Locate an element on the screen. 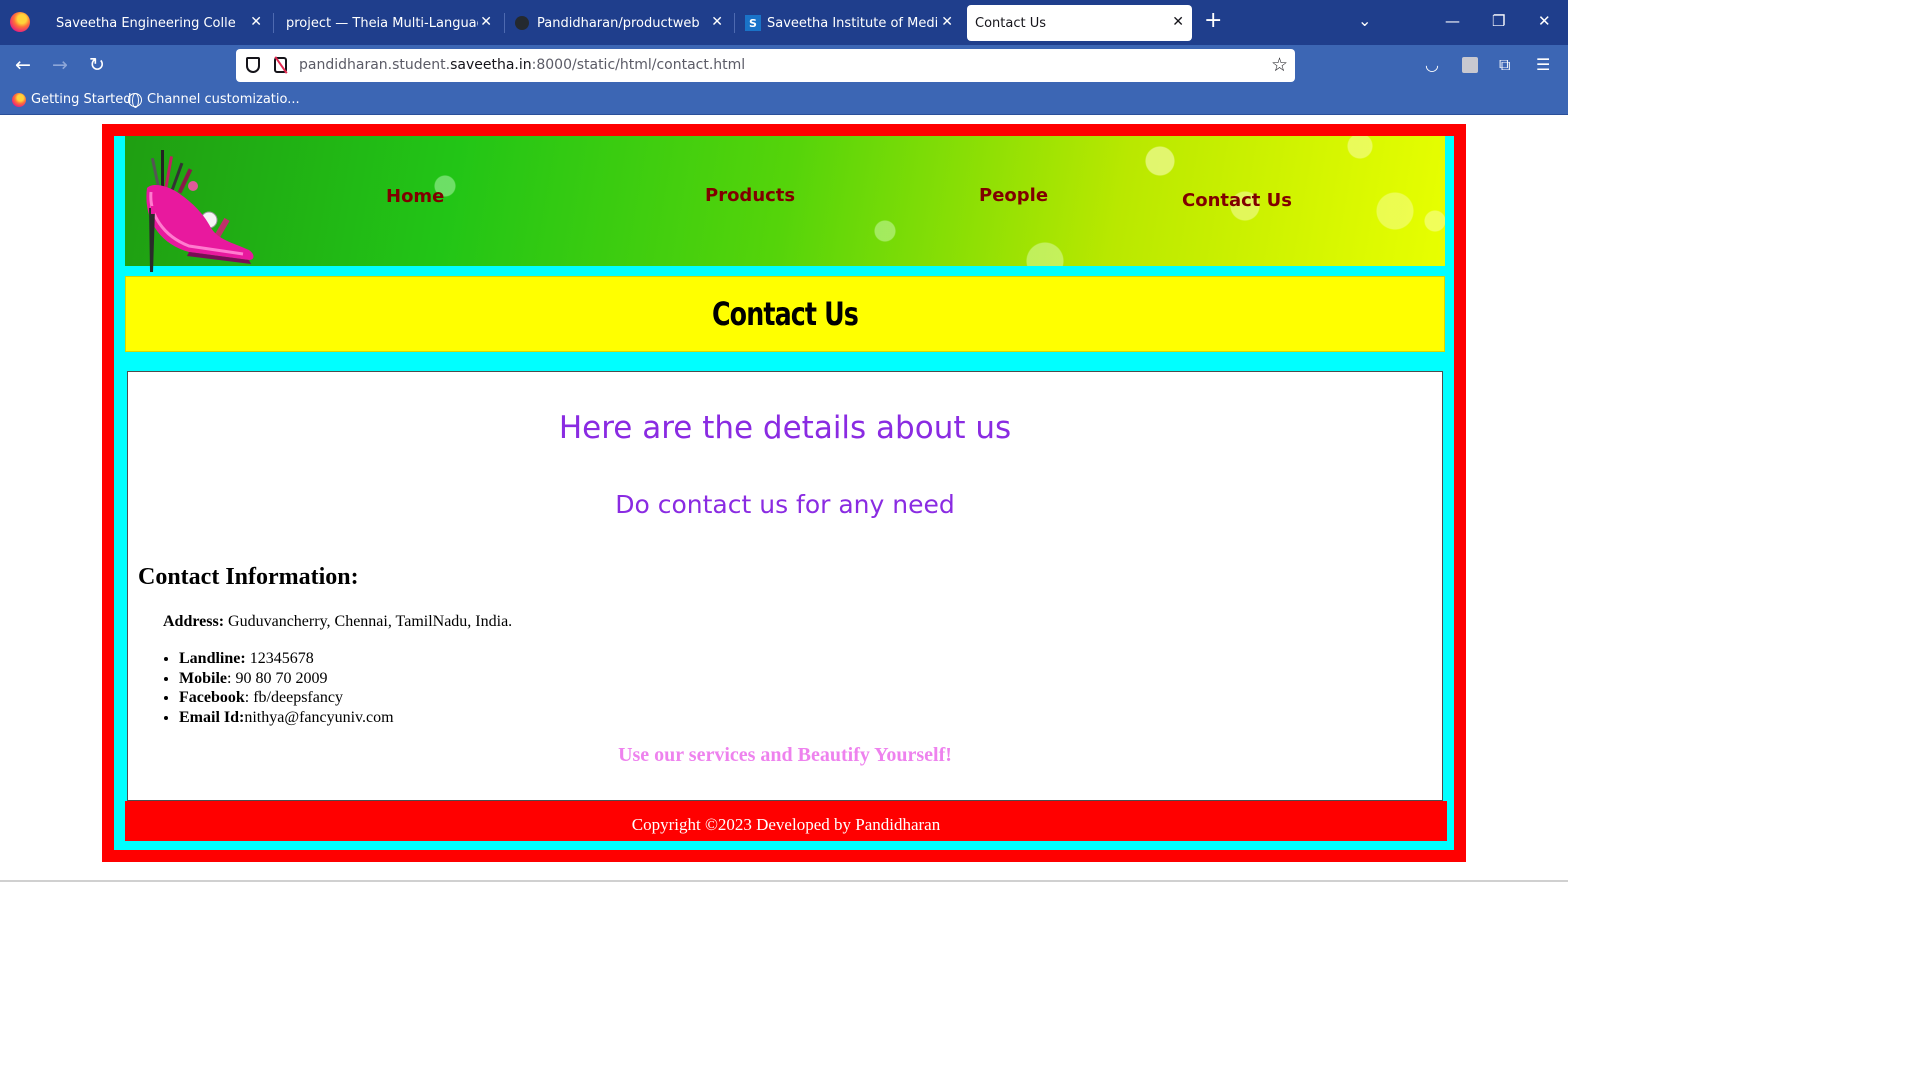 The width and height of the screenshot is (1920, 1080). bookmark-label: Getting Started is located at coordinates (81, 99).